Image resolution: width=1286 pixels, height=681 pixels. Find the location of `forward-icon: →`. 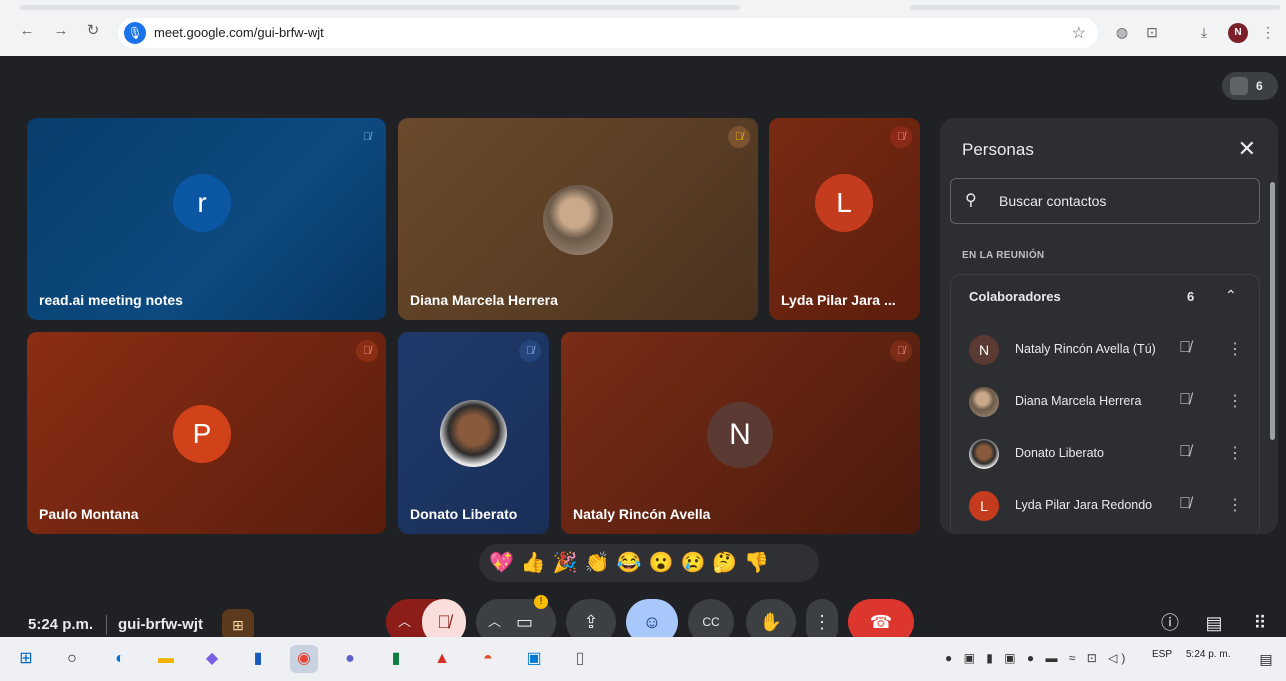

forward-icon: → is located at coordinates (61, 31).